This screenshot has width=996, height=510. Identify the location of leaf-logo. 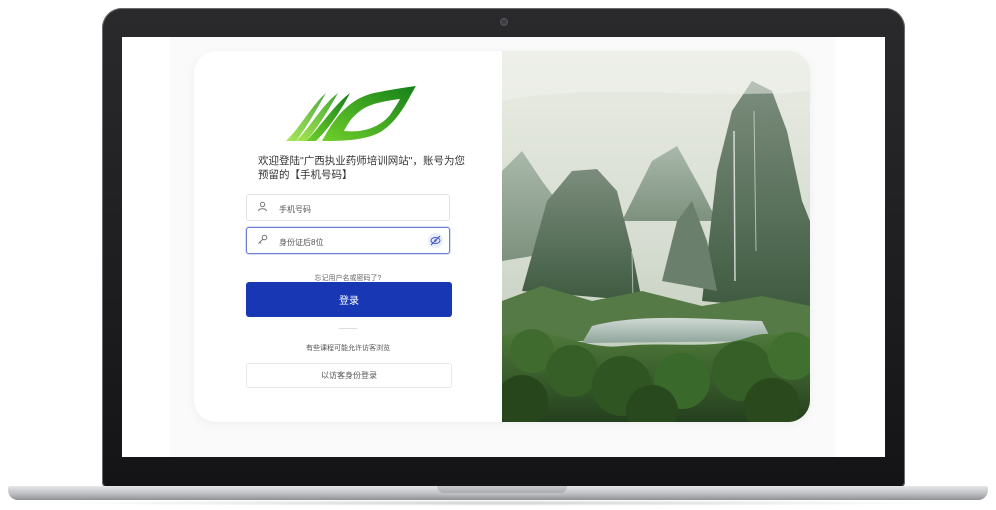
(351, 113).